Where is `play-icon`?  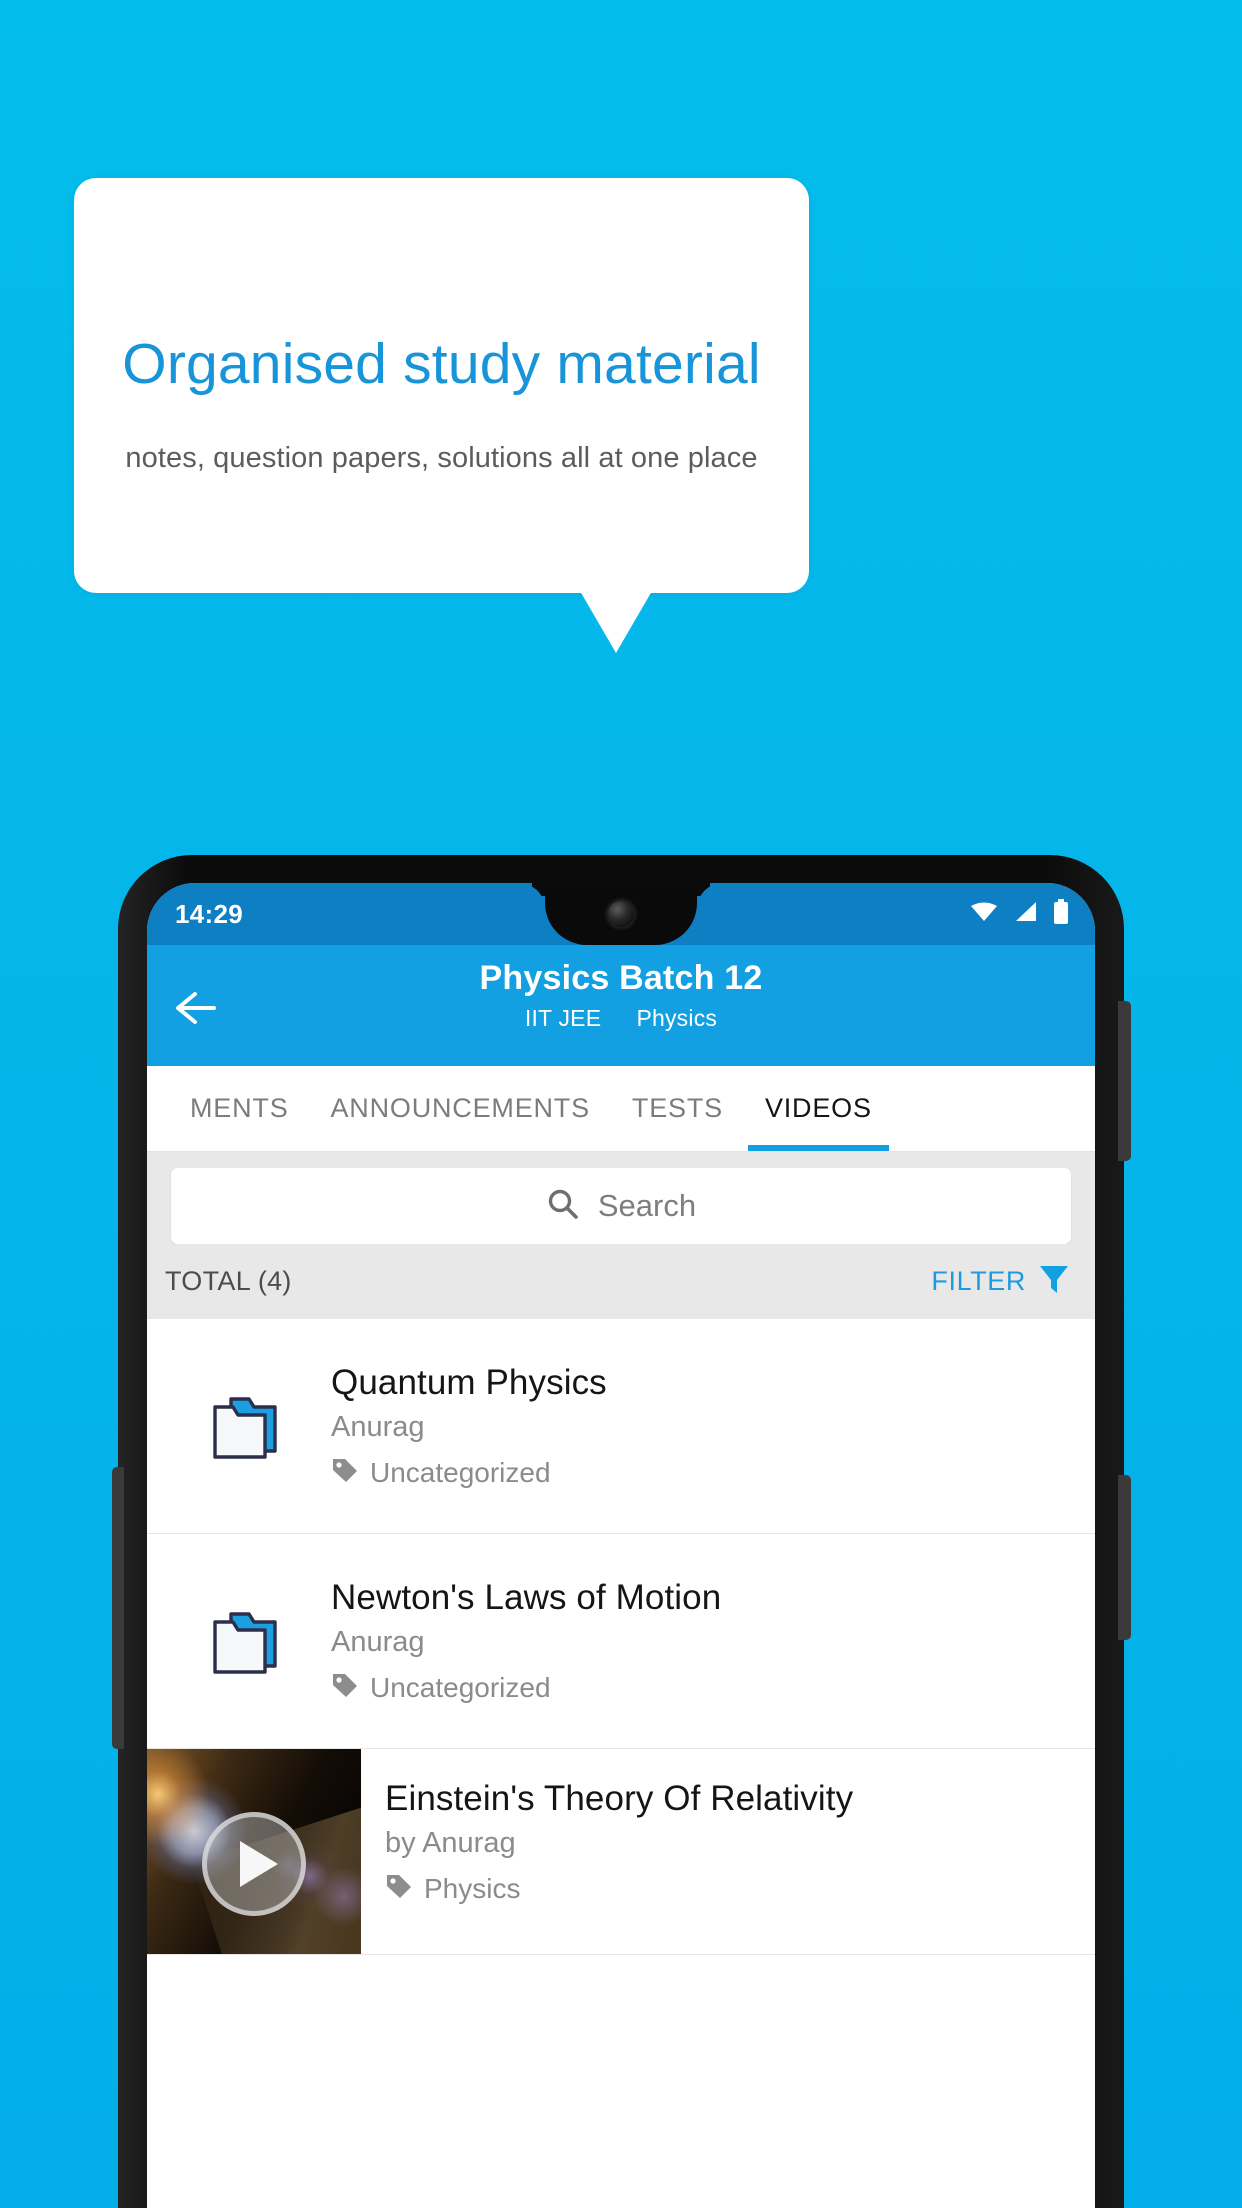
play-icon is located at coordinates (254, 1863).